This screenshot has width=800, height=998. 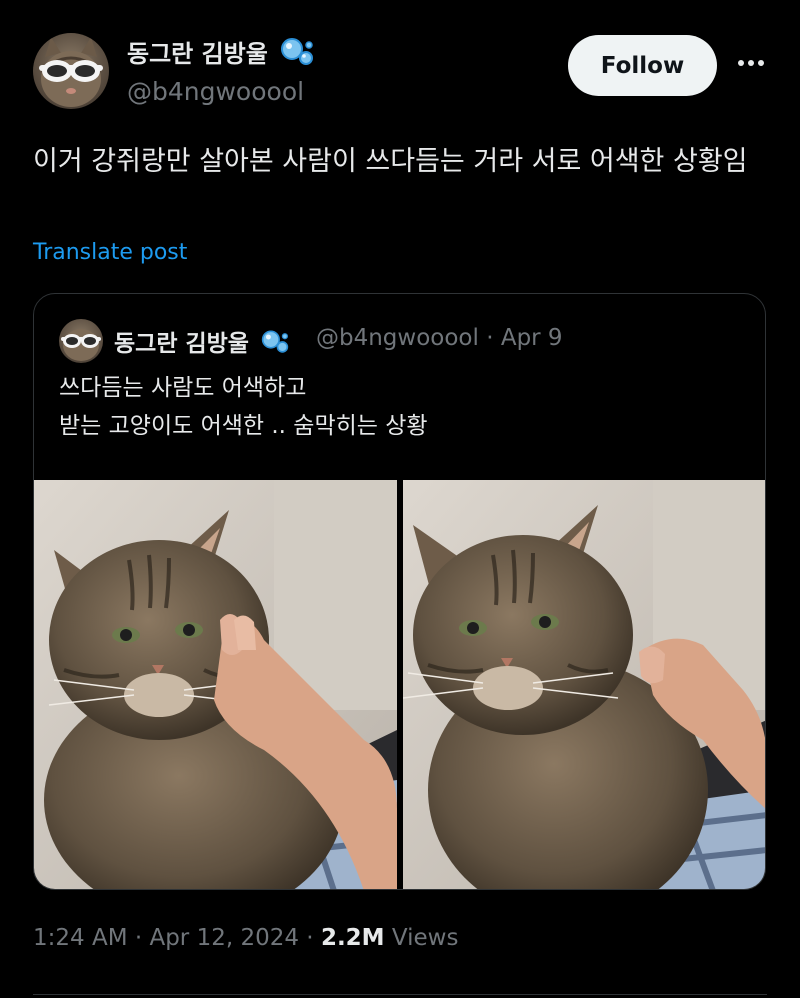 I want to click on quoted-author-name-text: 동그란 김방울, so click(x=181, y=344).